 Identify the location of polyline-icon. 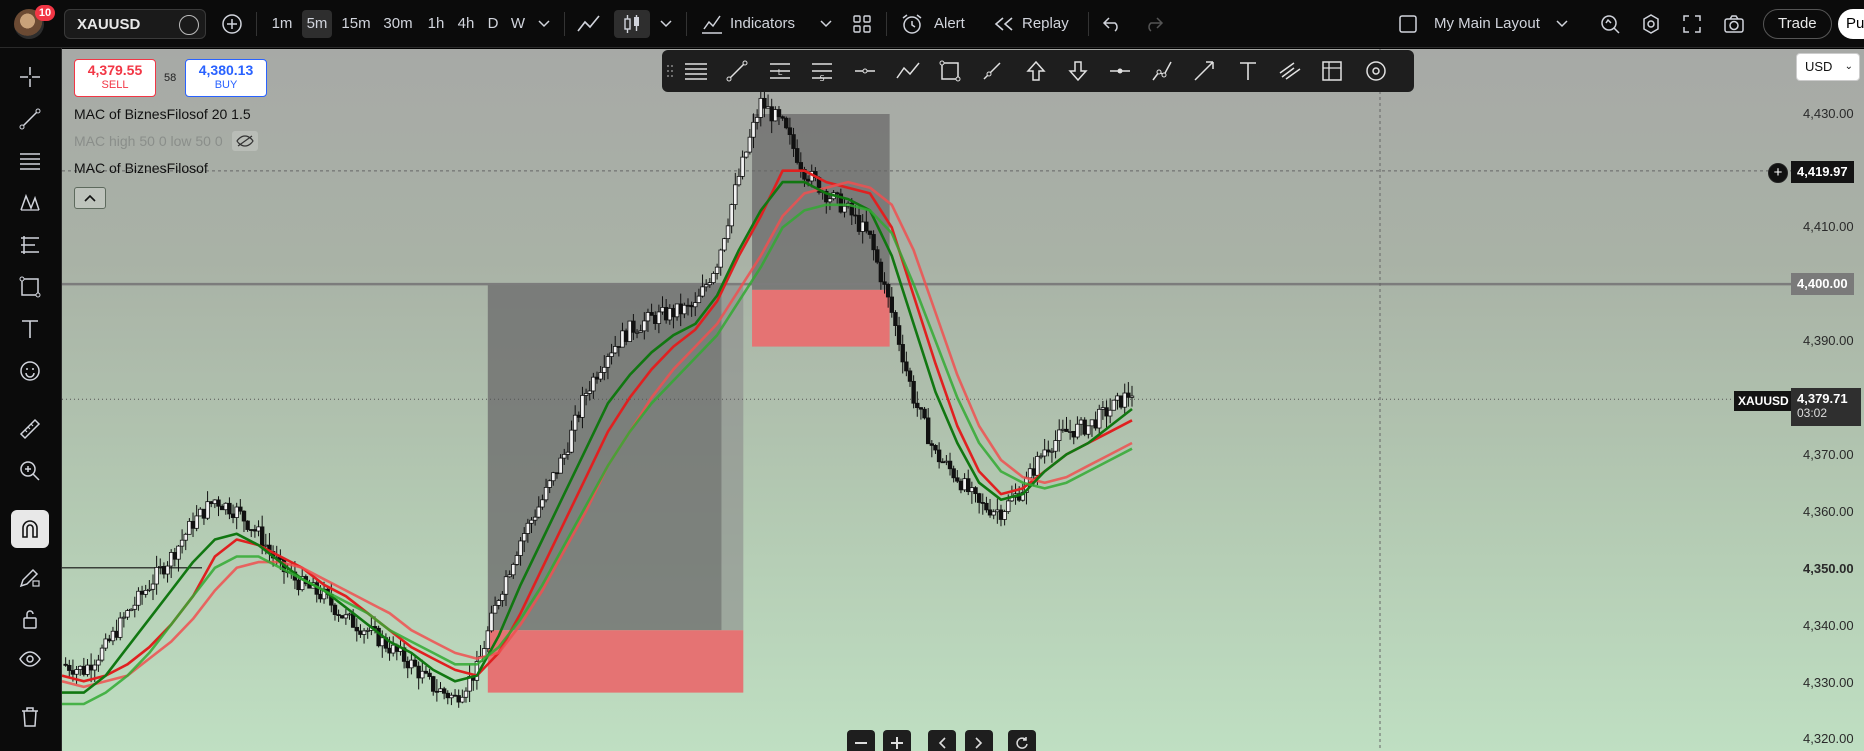
(908, 71).